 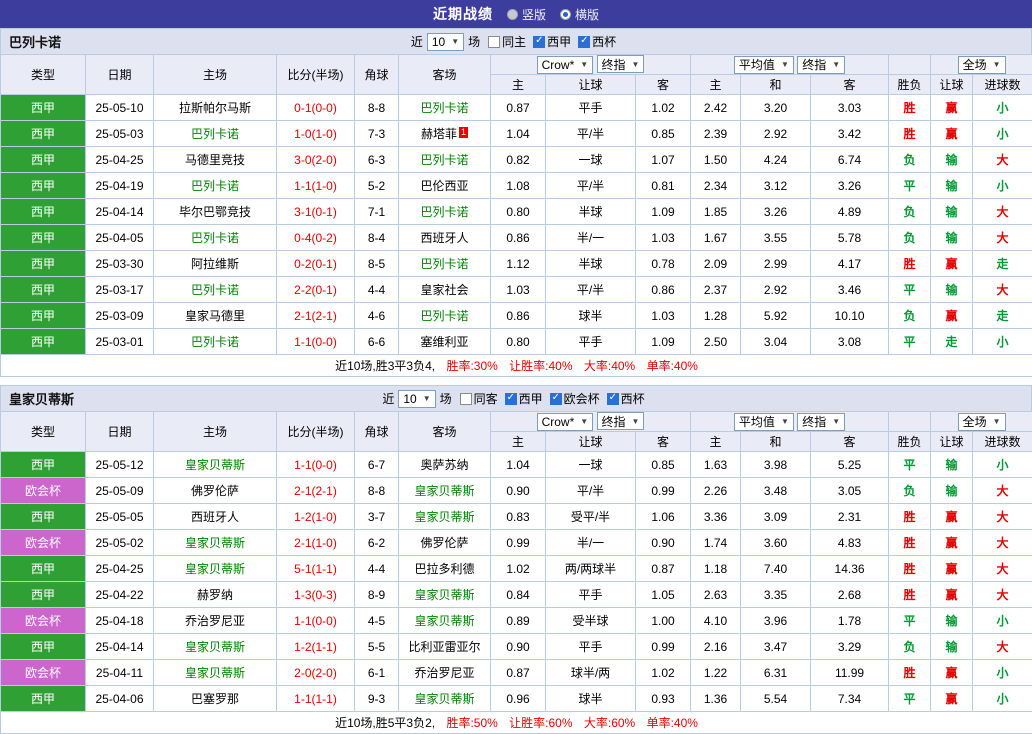 I want to click on filter-prefix: 近, so click(x=417, y=41).